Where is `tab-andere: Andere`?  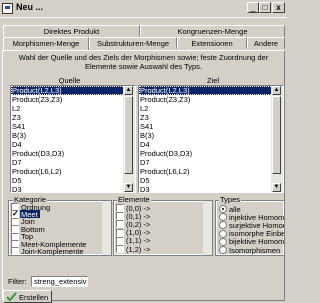
tab-andere: Andere is located at coordinates (266, 43).